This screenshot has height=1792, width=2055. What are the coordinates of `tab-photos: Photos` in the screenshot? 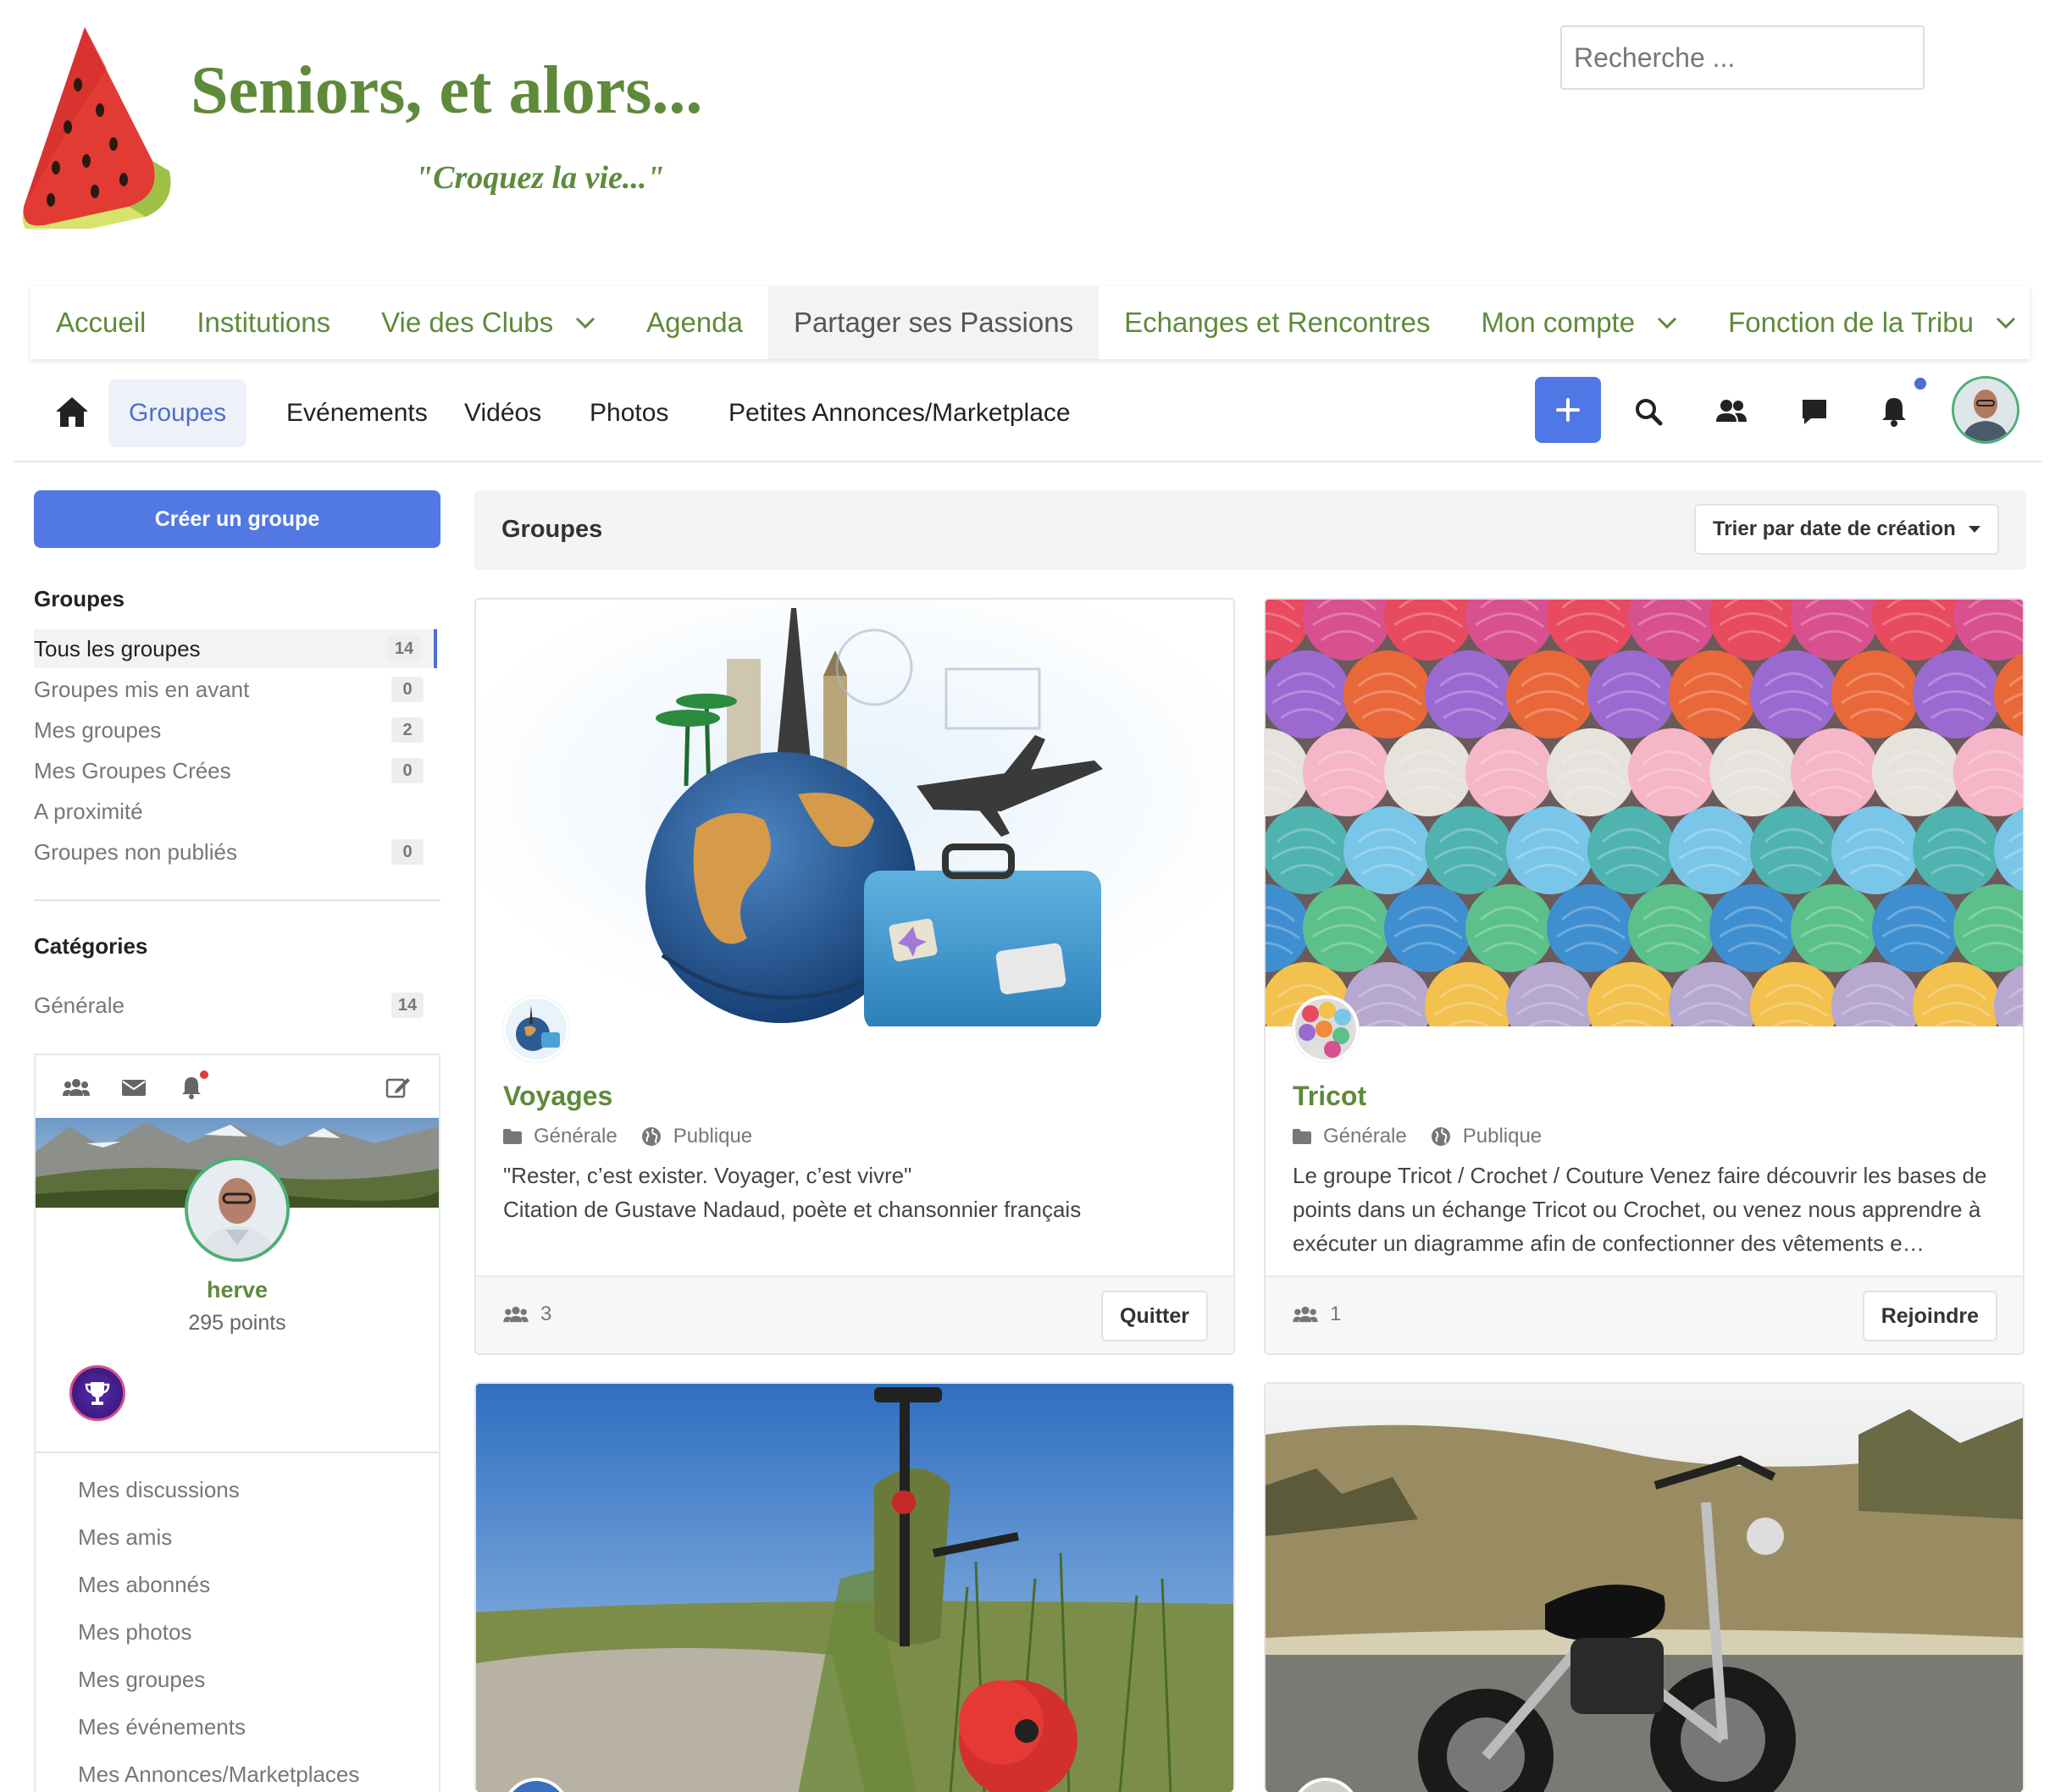 It's located at (629, 413).